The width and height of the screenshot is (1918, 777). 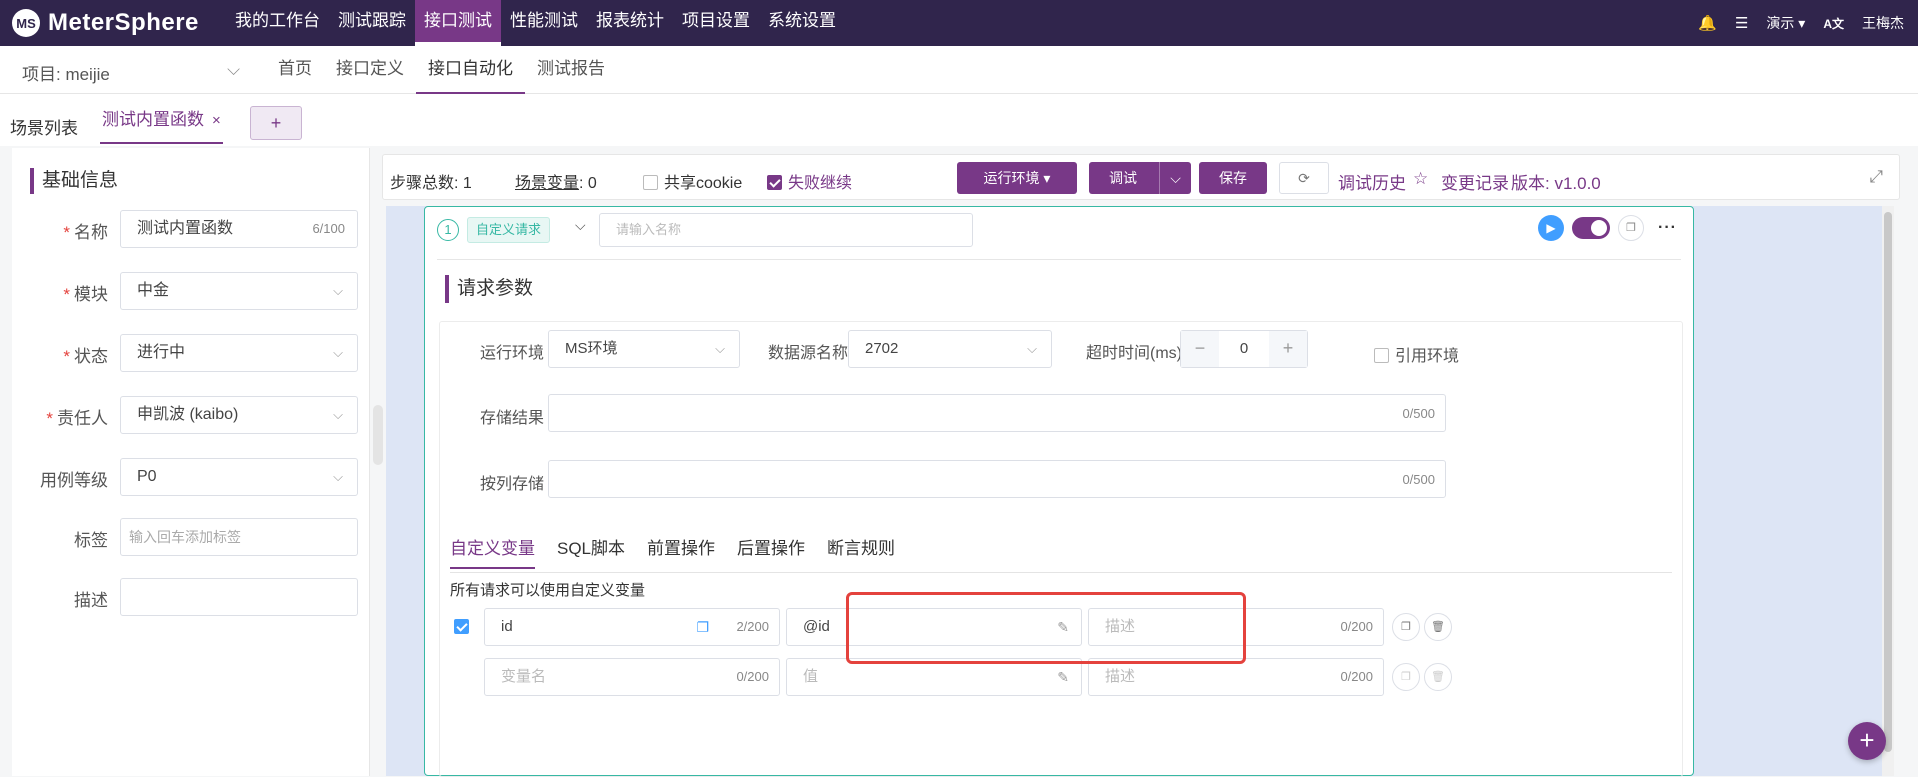 What do you see at coordinates (786, 230) in the screenshot?
I see `step-name-input: 请输入名称` at bounding box center [786, 230].